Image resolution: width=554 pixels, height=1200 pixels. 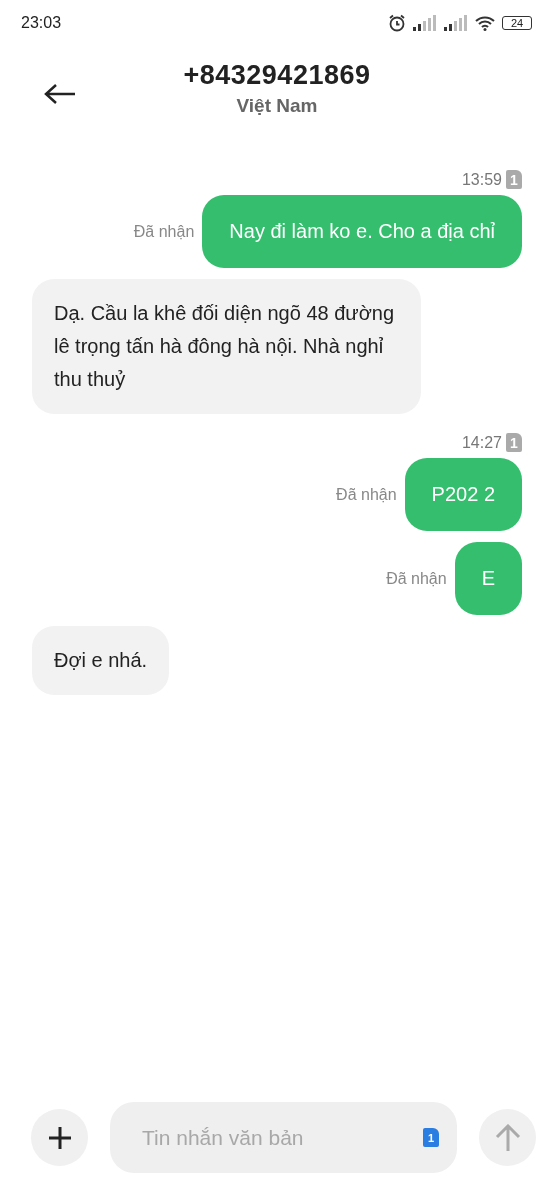 I want to click on wifi-icon, so click(x=485, y=23).